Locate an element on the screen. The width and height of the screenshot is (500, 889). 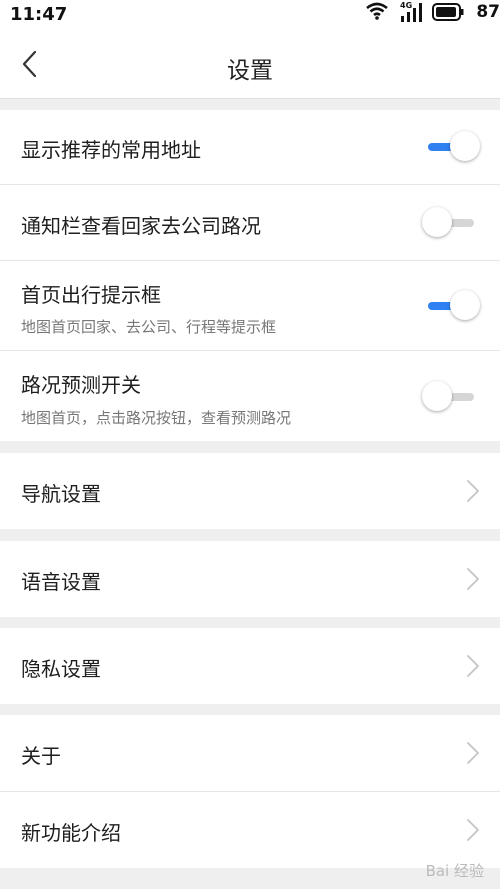
network-type-label: 4G is located at coordinates (406, 5).